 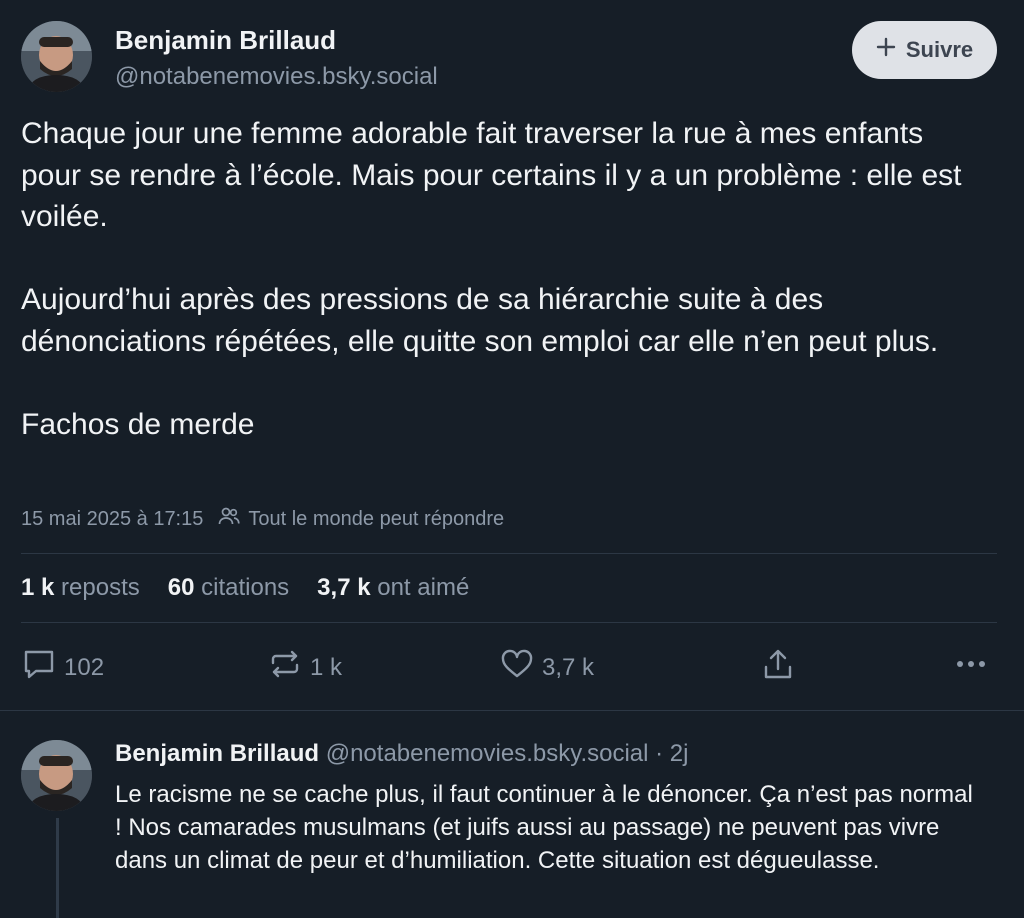 I want to click on repost-button: 1 k, so click(x=305, y=667).